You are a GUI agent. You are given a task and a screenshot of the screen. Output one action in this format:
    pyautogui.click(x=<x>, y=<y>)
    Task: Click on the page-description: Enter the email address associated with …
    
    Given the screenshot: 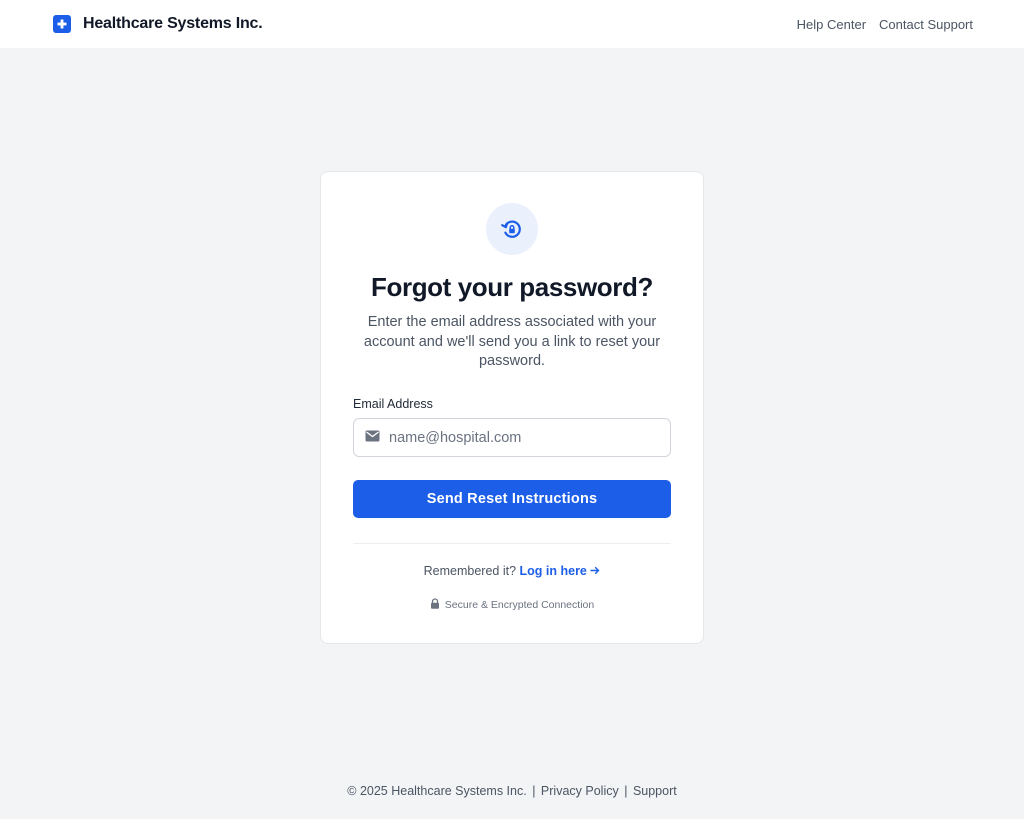 What is the action you would take?
    pyautogui.click(x=512, y=341)
    